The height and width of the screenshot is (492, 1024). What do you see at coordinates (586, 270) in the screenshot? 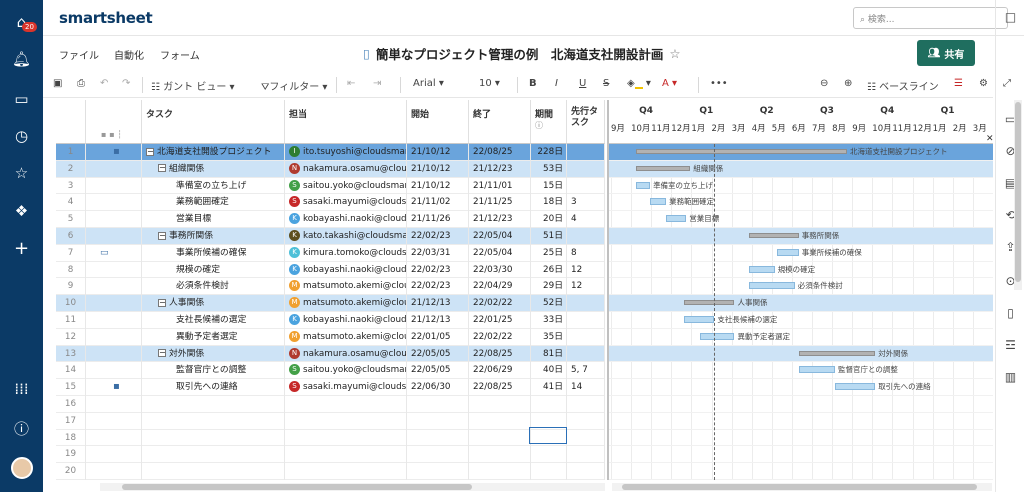
I see `predecessor-cell: 12` at bounding box center [586, 270].